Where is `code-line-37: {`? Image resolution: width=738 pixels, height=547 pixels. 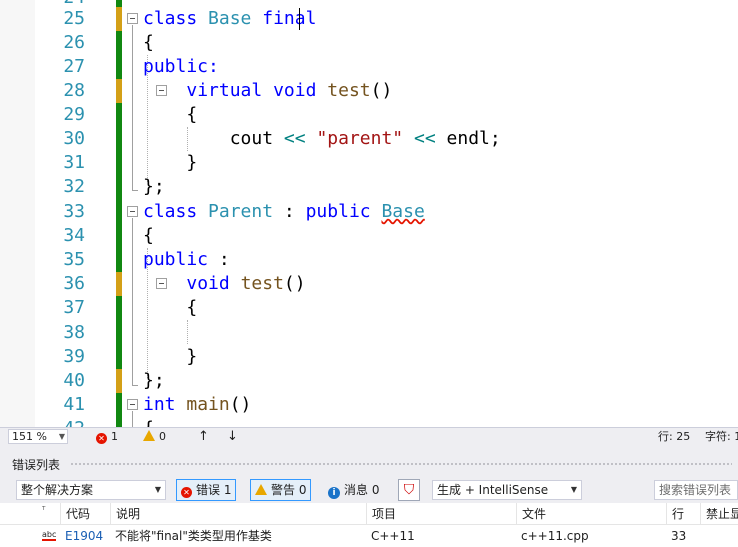 code-line-37: { is located at coordinates (170, 308).